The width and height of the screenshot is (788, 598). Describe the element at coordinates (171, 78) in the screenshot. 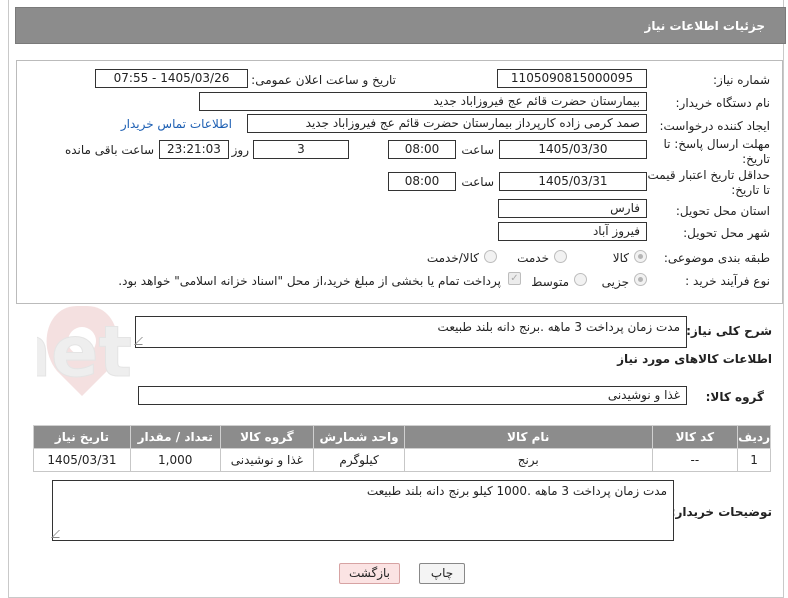

I see `announce-datetime-field: 1405/03/26 - 07:55` at that location.